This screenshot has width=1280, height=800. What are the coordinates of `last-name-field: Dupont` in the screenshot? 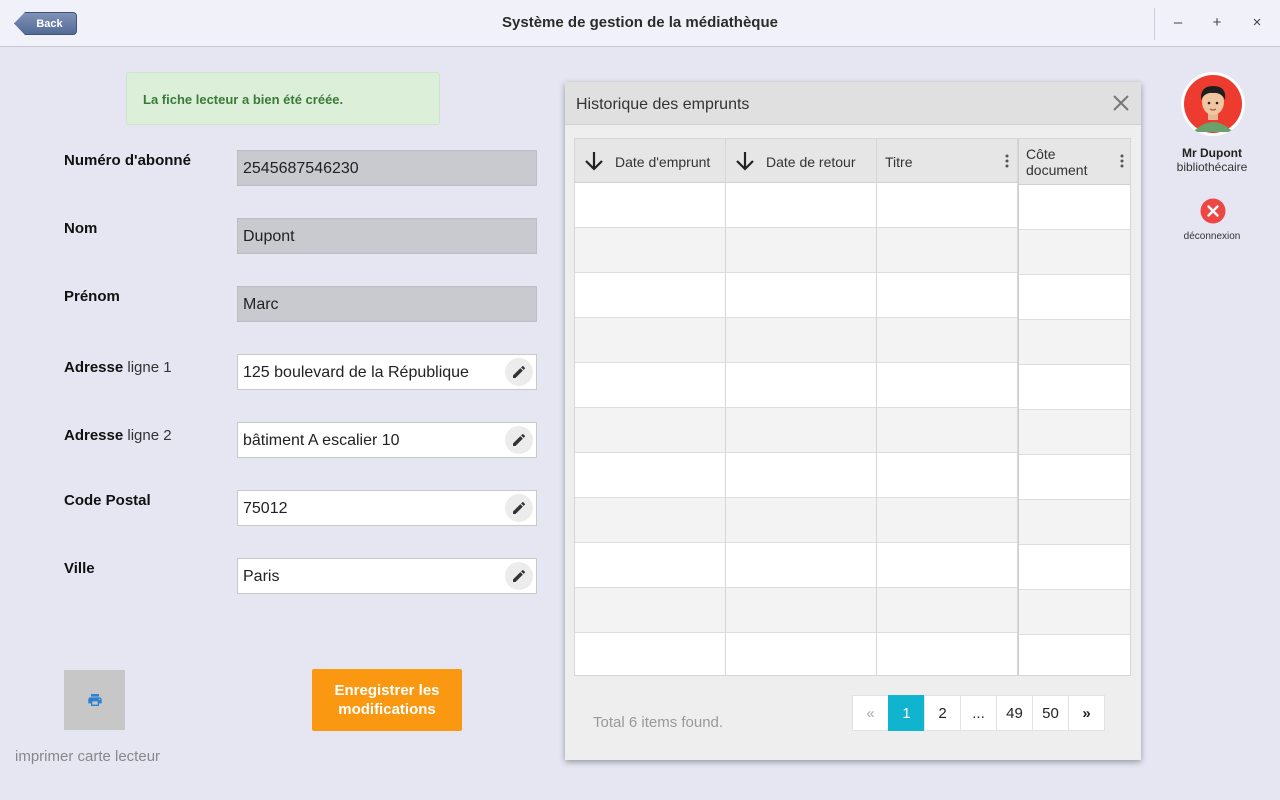 It's located at (387, 236).